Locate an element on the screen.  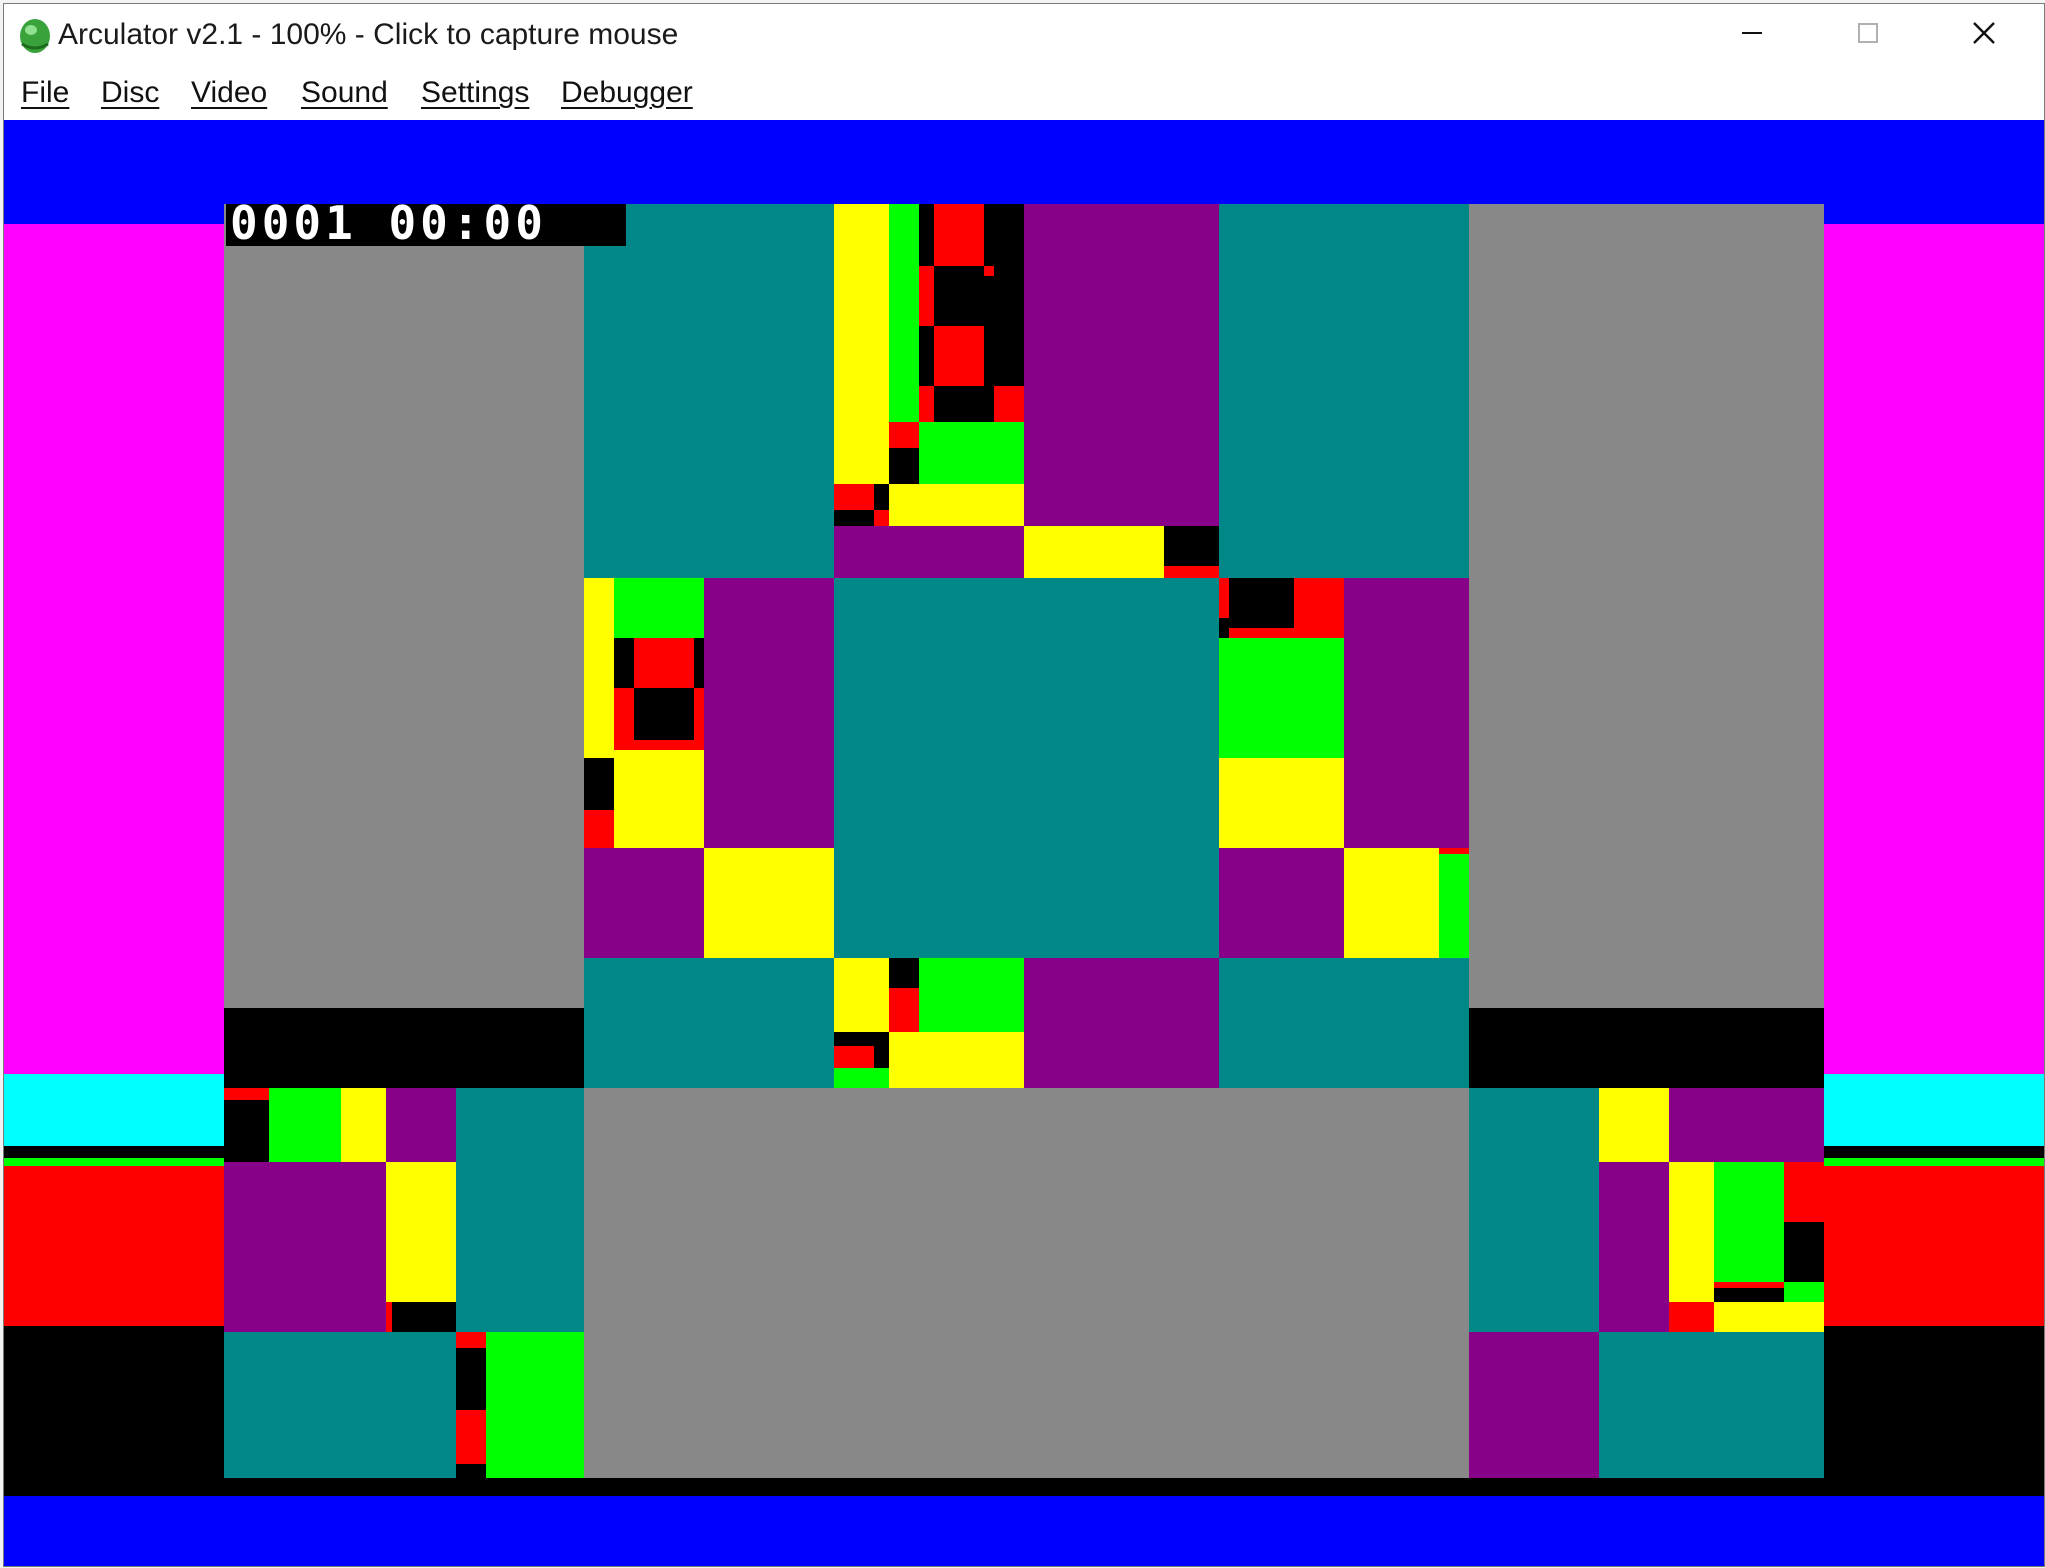
menu-file: File is located at coordinates (45, 93).